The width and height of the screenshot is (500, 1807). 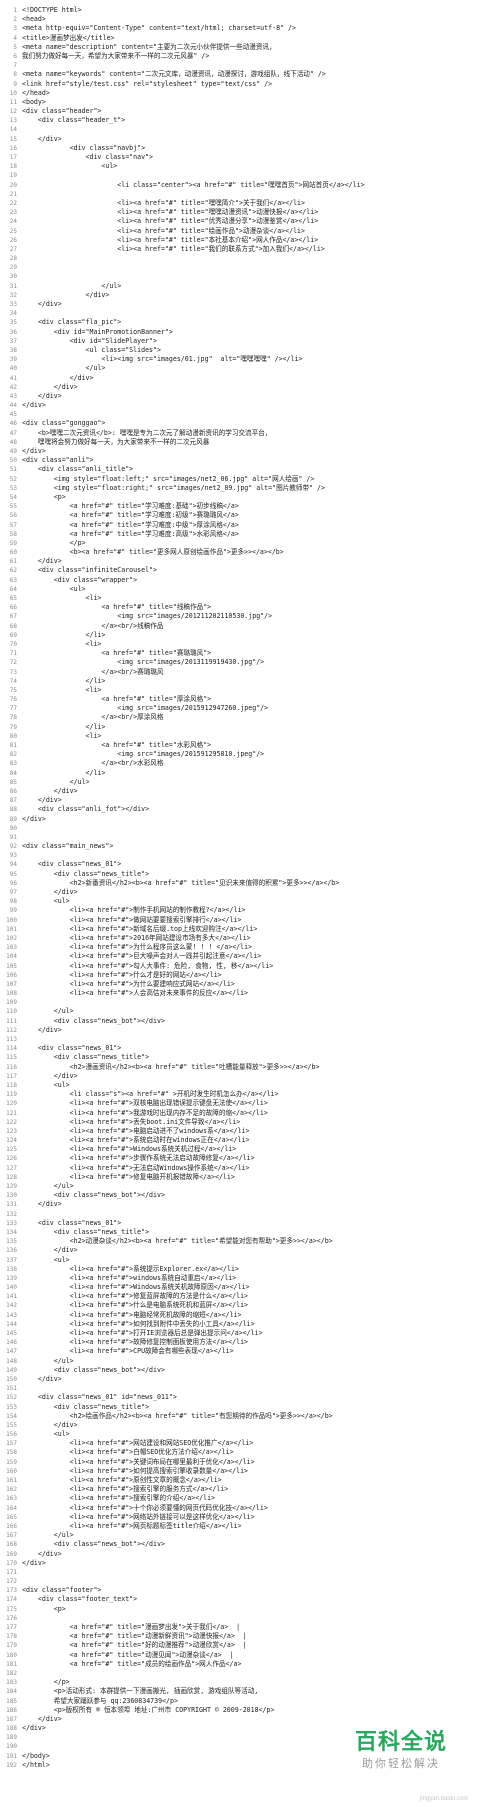 What do you see at coordinates (116, 441) in the screenshot?
I see `code-text: 嘿嘿将会努力做好每一天，为大家带来不一样的二次元风暴` at bounding box center [116, 441].